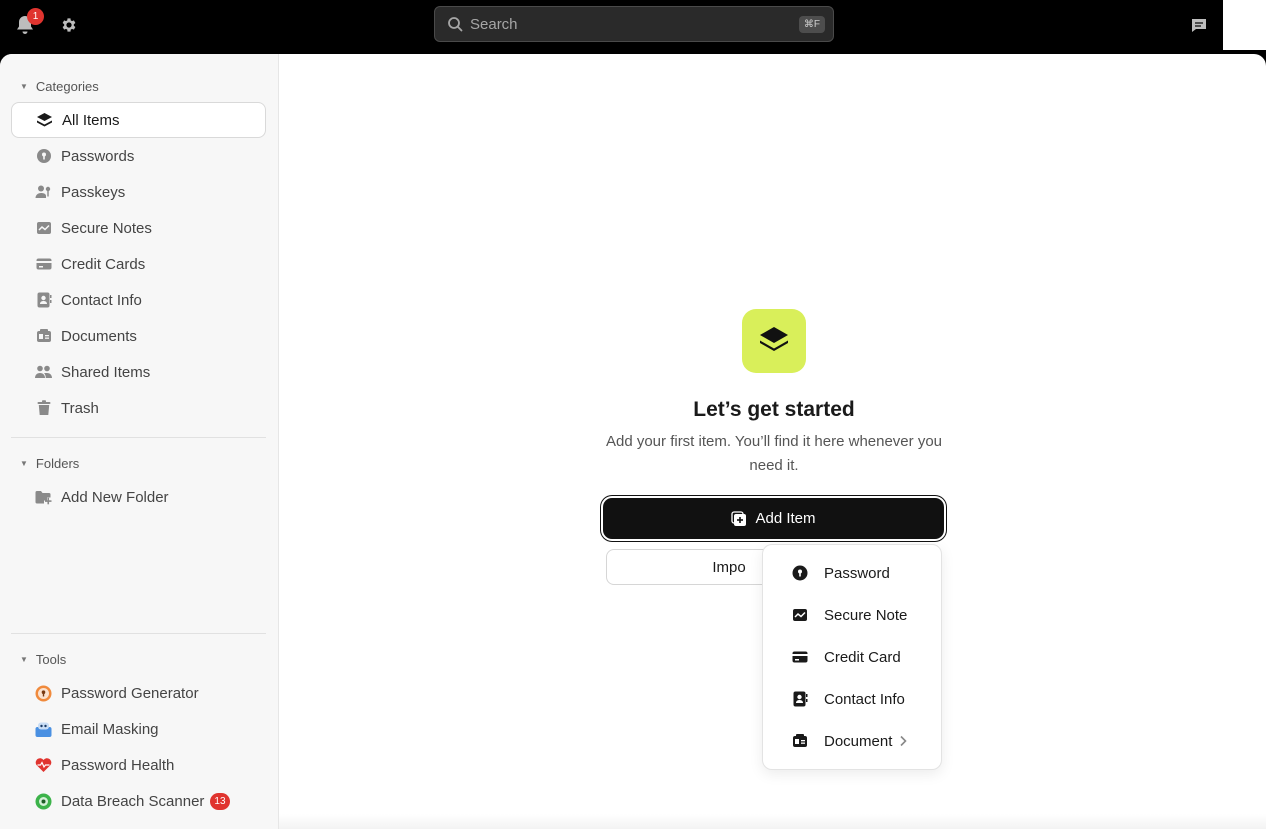 Image resolution: width=1266 pixels, height=829 pixels. Describe the element at coordinates (138, 192) in the screenshot. I see `sidebar-item-passkeys: Passkeys` at that location.